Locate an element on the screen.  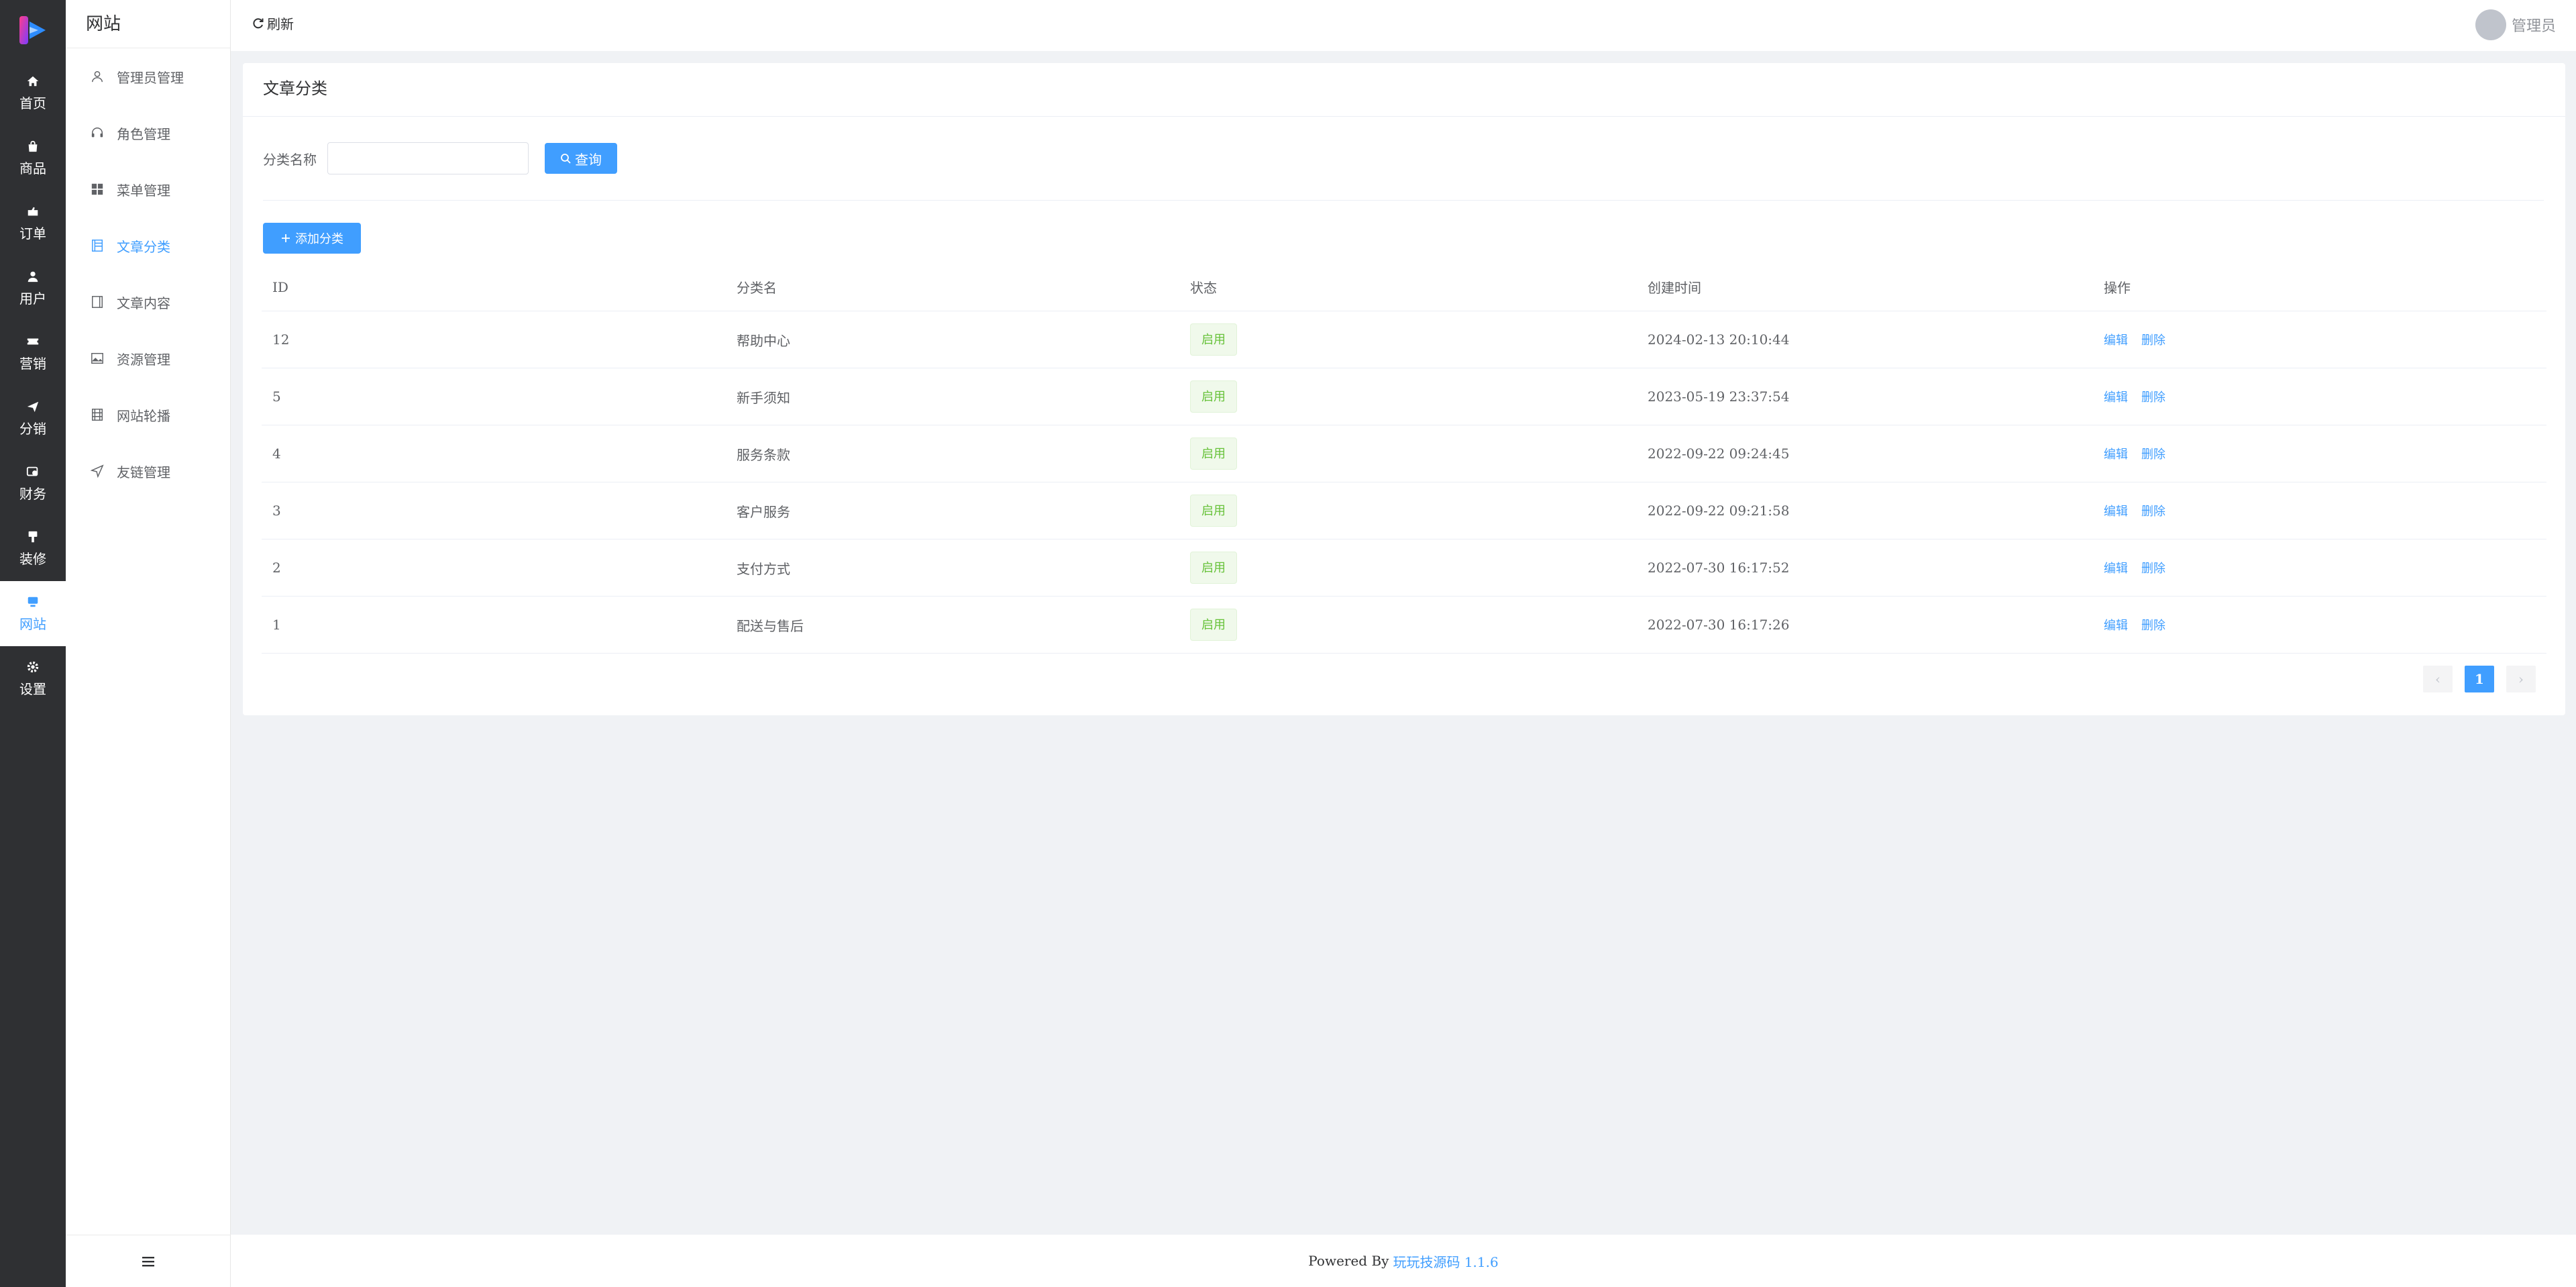
ticket-icon is located at coordinates (32, 341).